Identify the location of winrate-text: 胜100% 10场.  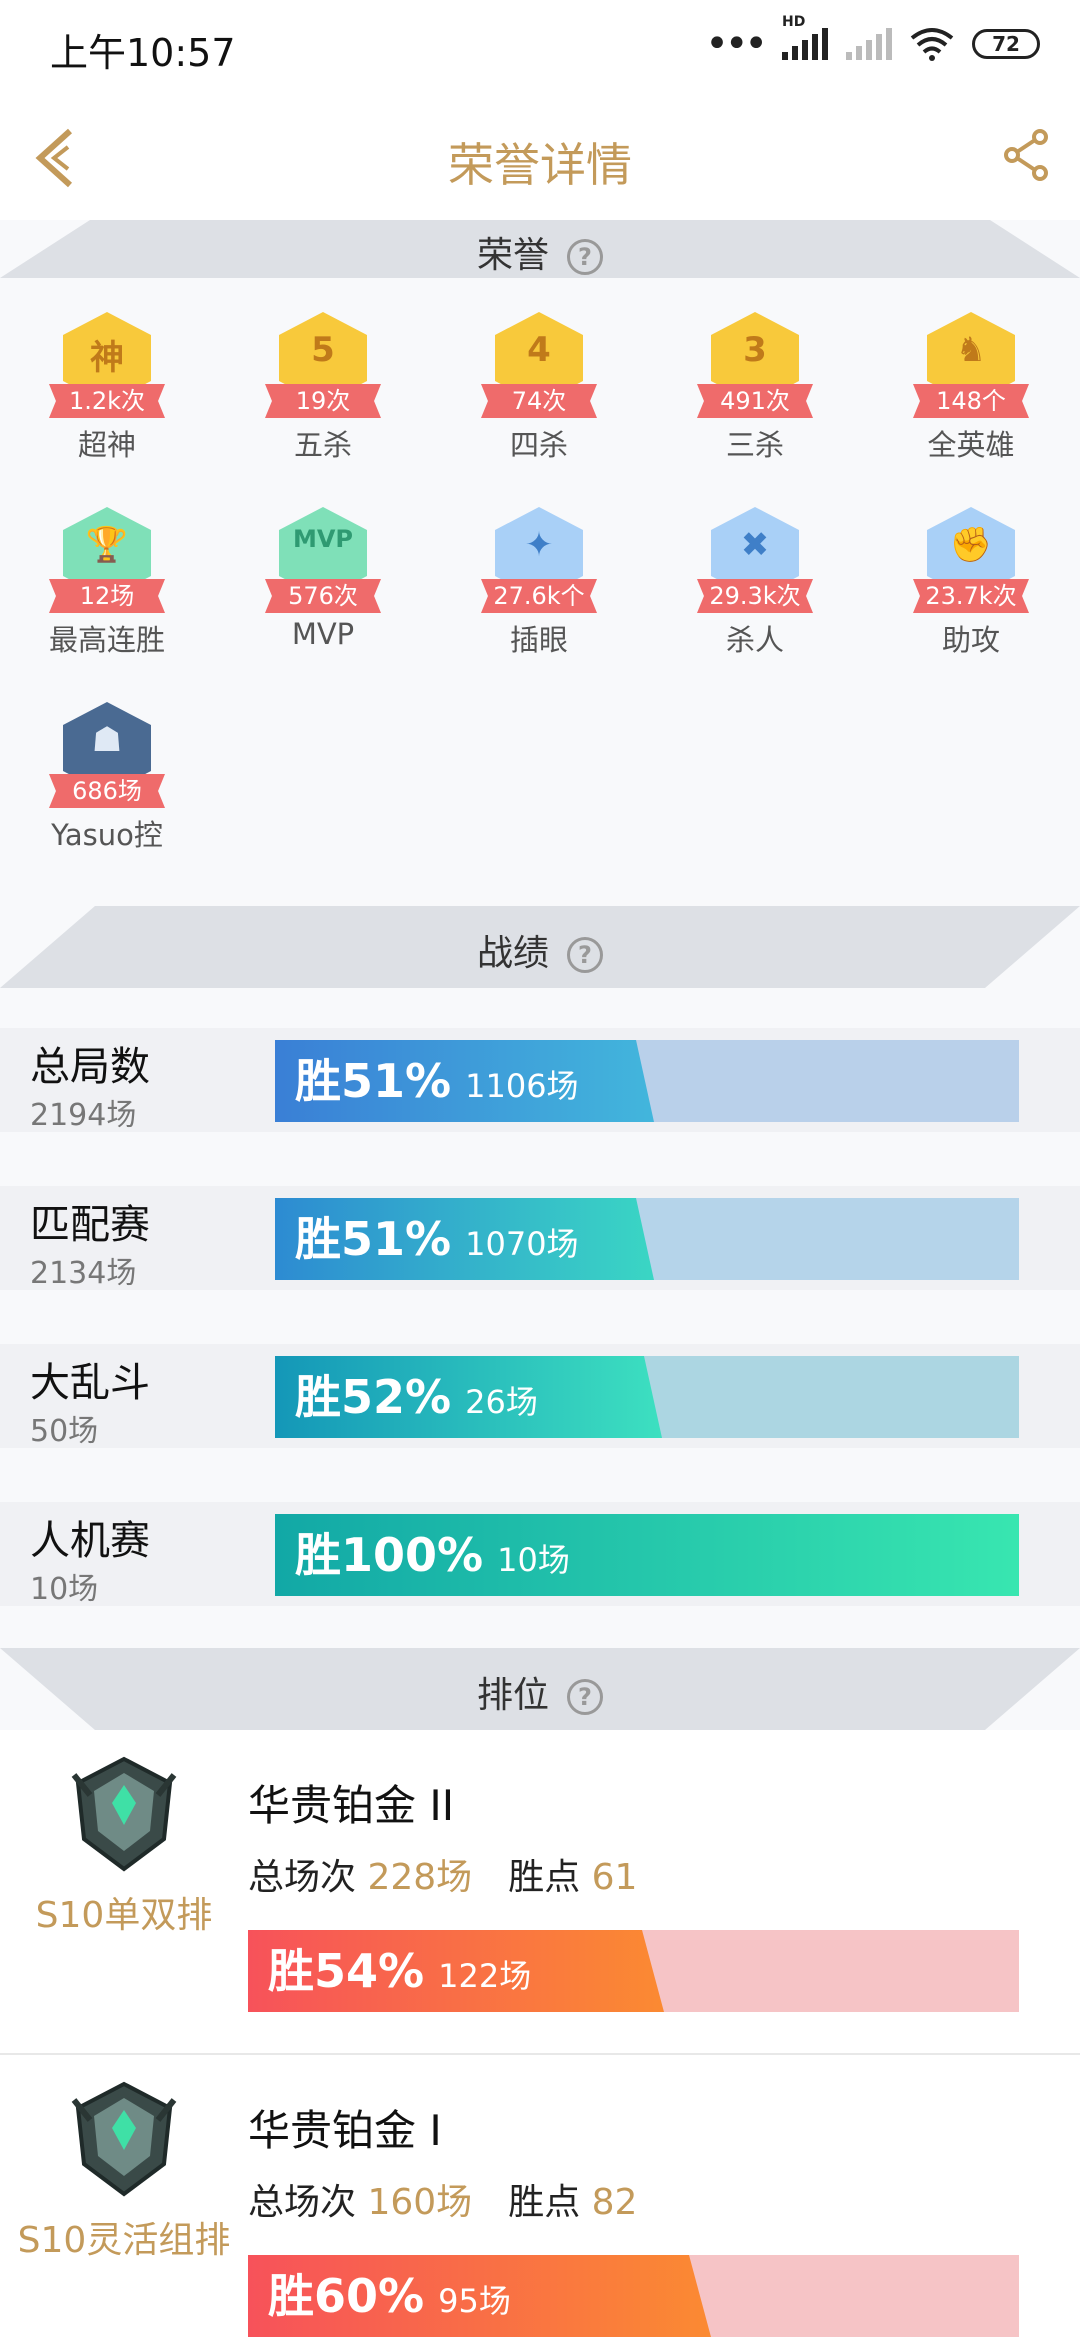
(432, 1555).